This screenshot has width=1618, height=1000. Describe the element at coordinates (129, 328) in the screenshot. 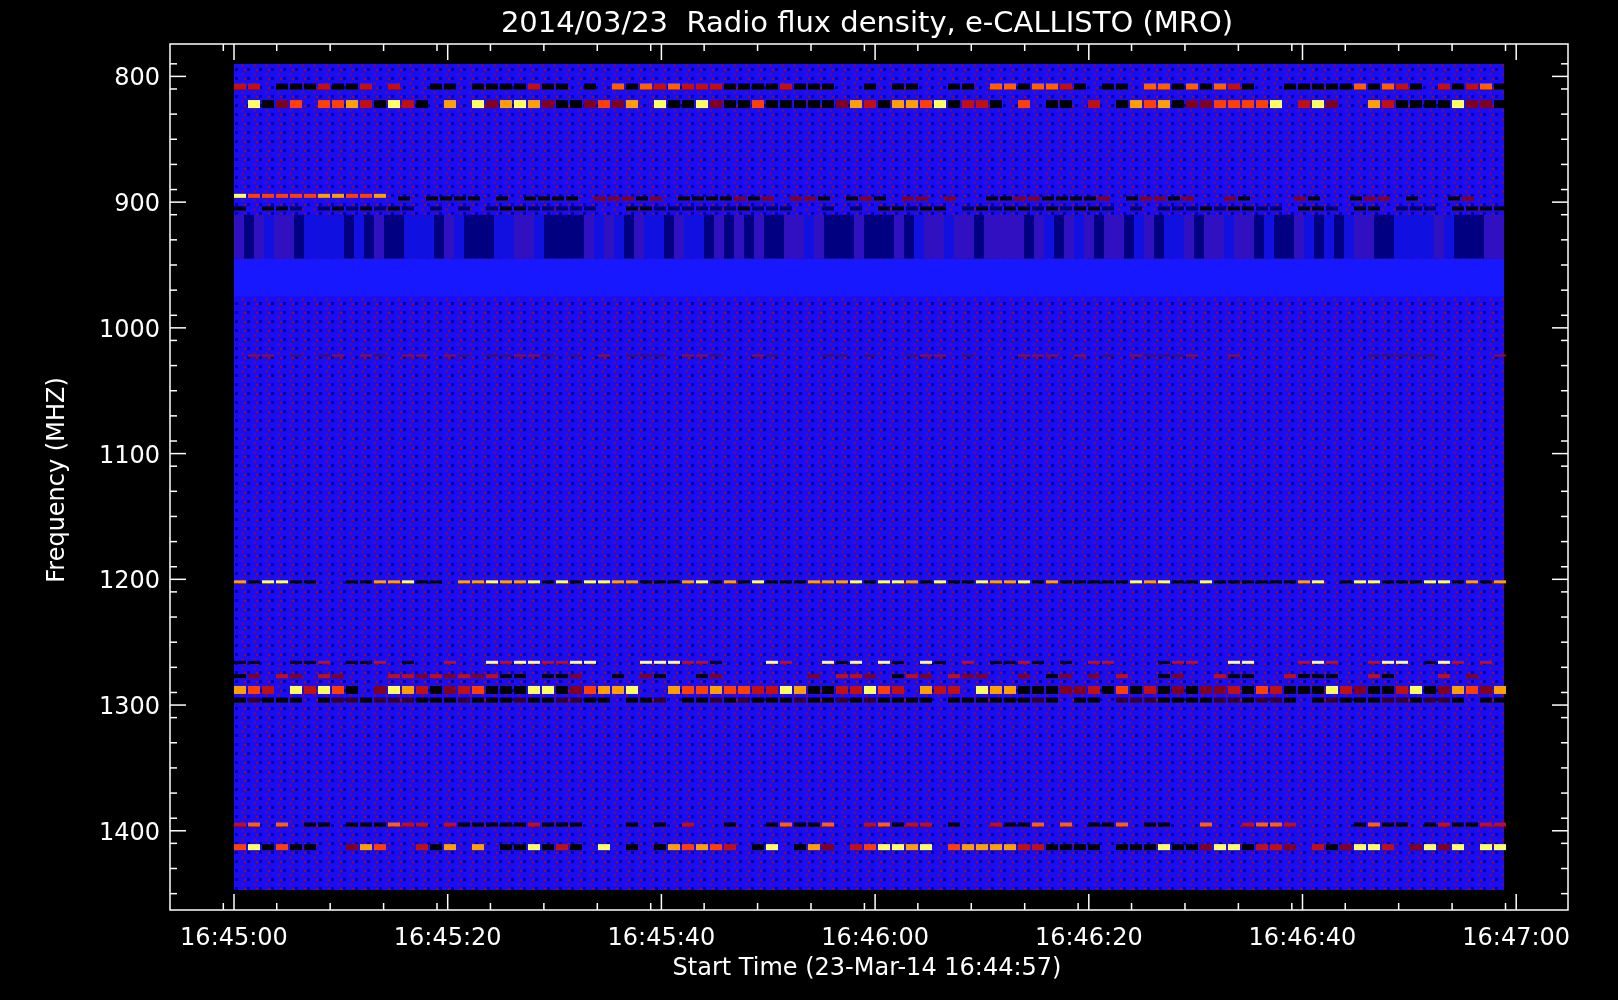

I see `y-tick-label: 1000` at that location.